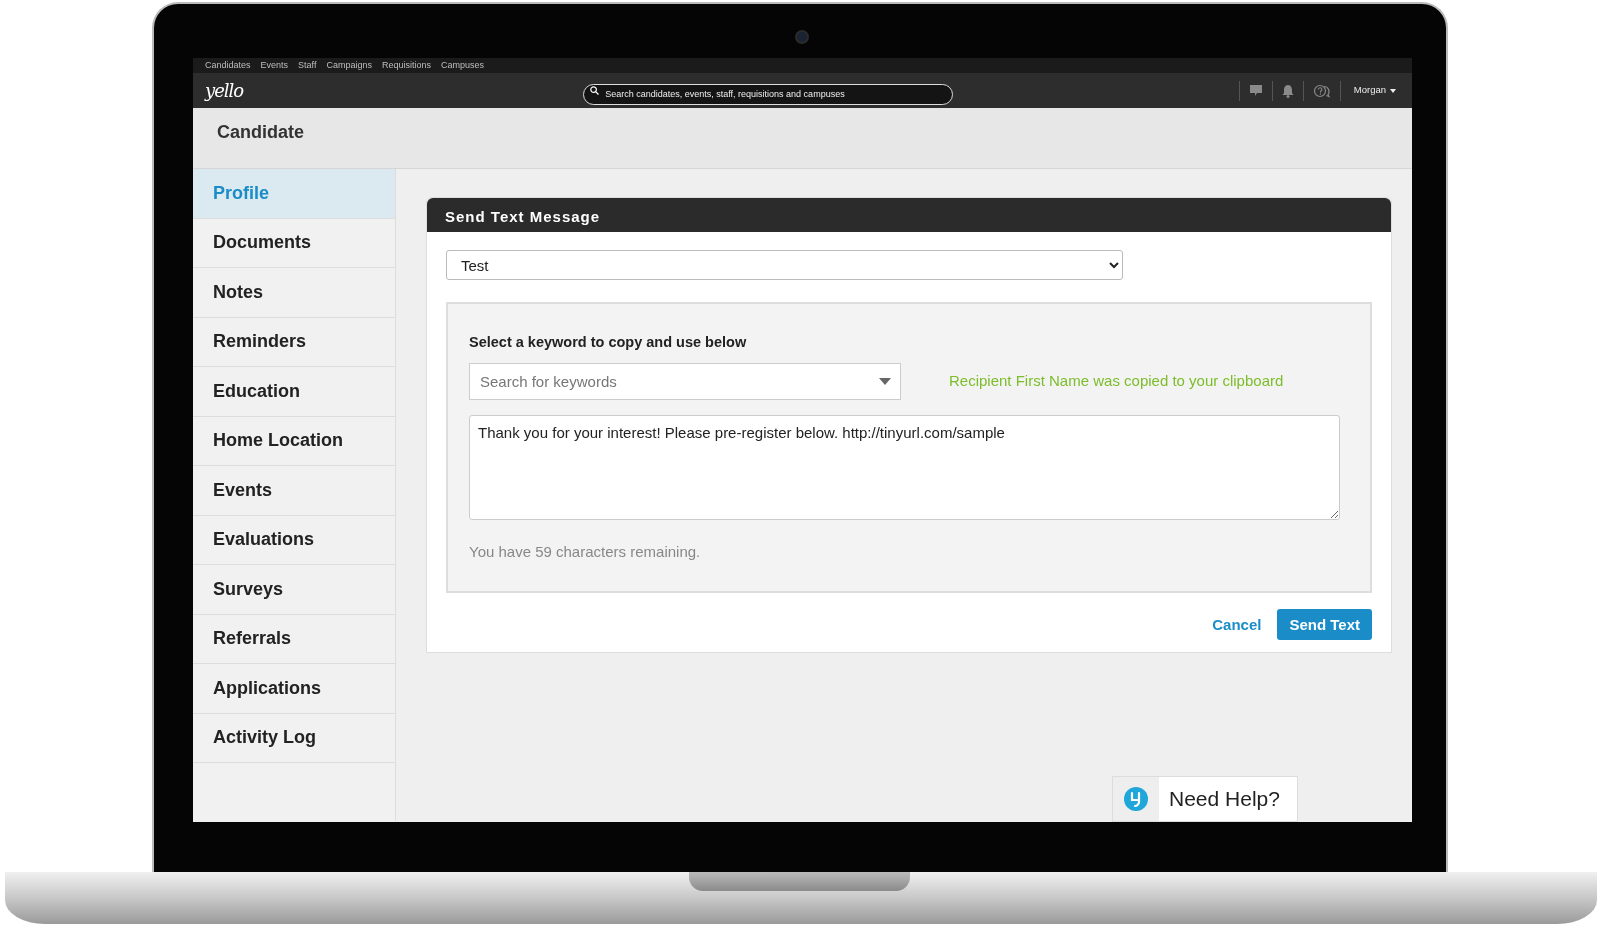 The height and width of the screenshot is (929, 1600). What do you see at coordinates (462, 65) in the screenshot?
I see `top-nav-link: Campuses` at bounding box center [462, 65].